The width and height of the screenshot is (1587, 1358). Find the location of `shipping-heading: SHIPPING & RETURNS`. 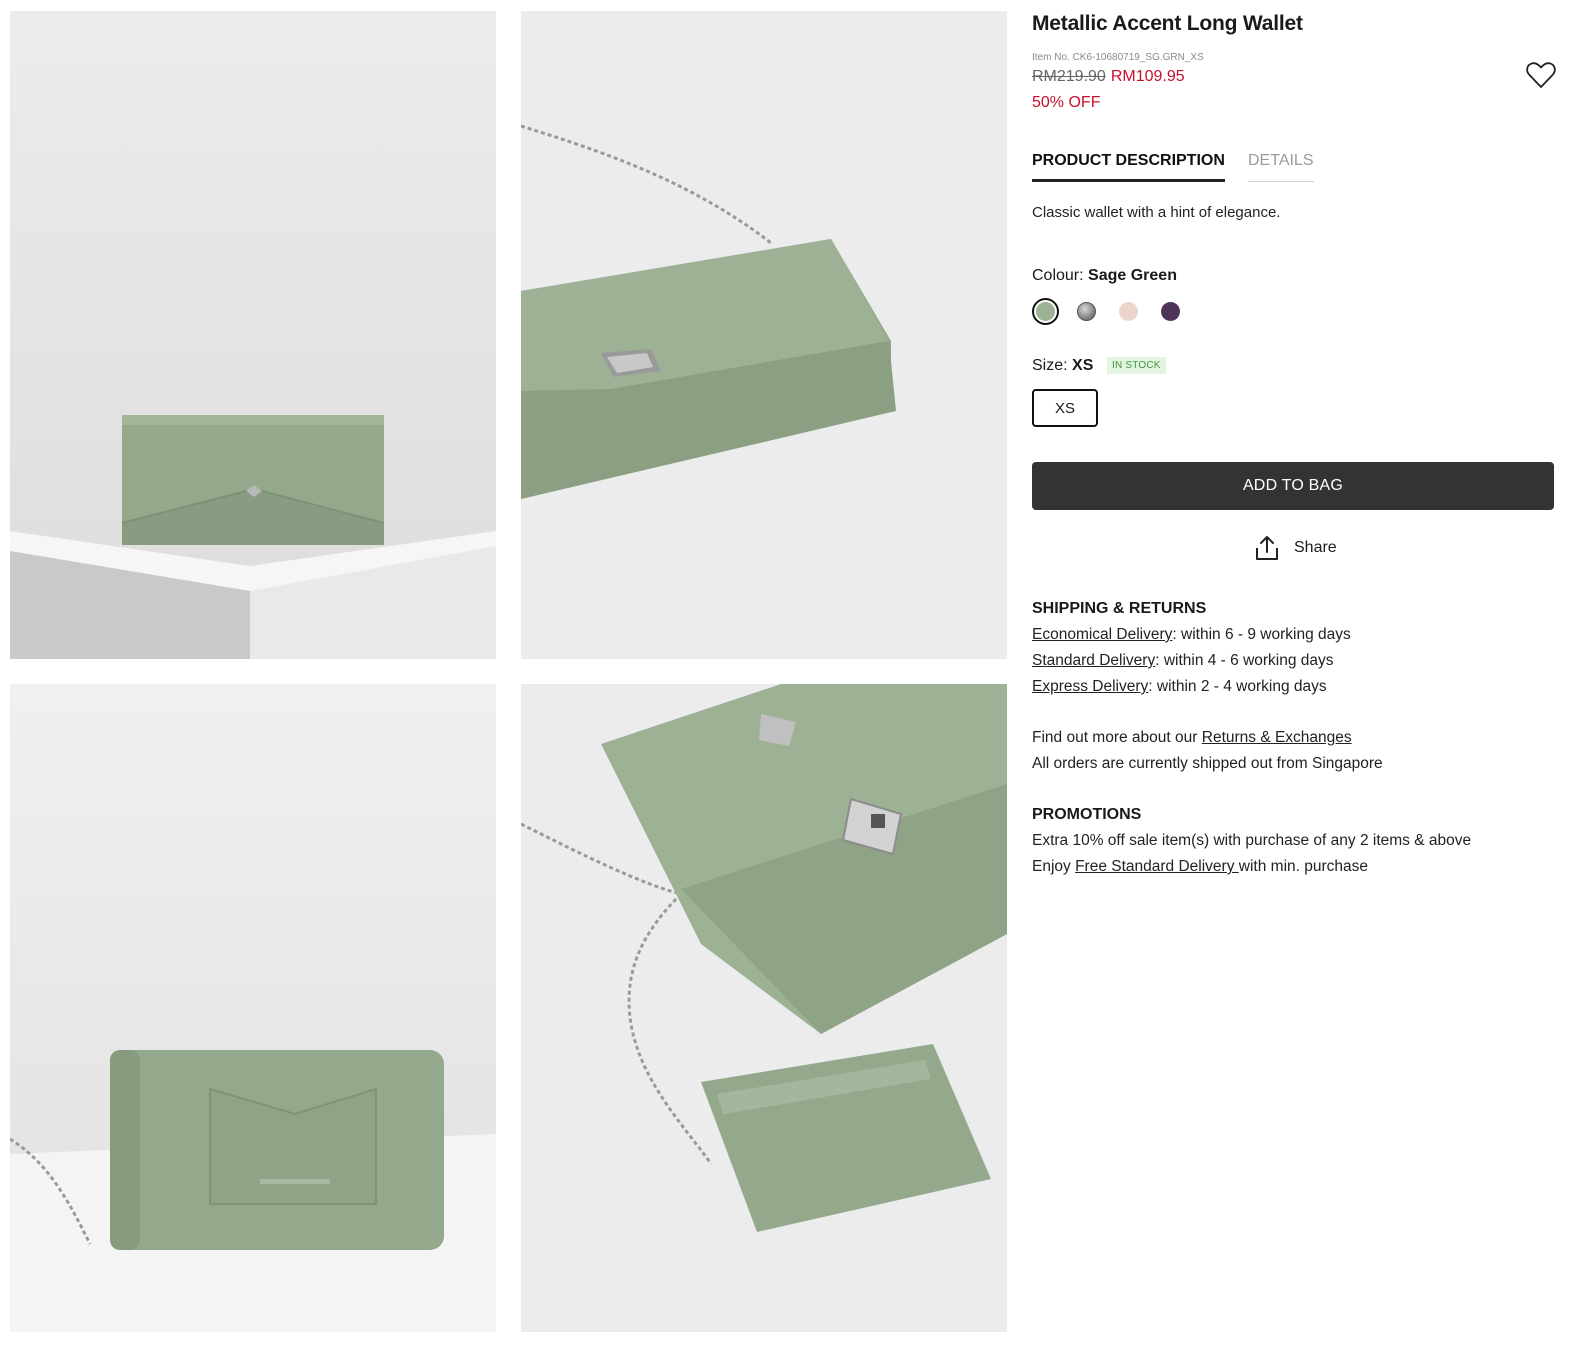

shipping-heading: SHIPPING & RETURNS is located at coordinates (1119, 608).